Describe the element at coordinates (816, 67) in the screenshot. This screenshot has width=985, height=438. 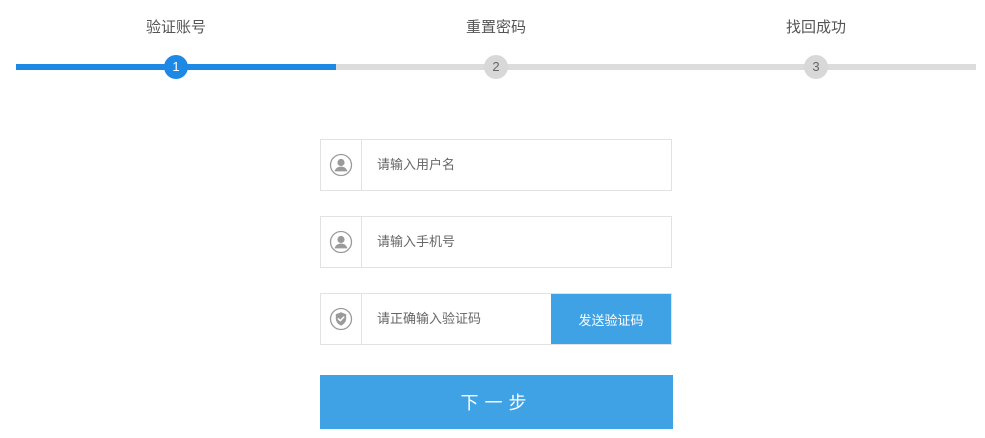
I see `step-3-badge: 3` at that location.